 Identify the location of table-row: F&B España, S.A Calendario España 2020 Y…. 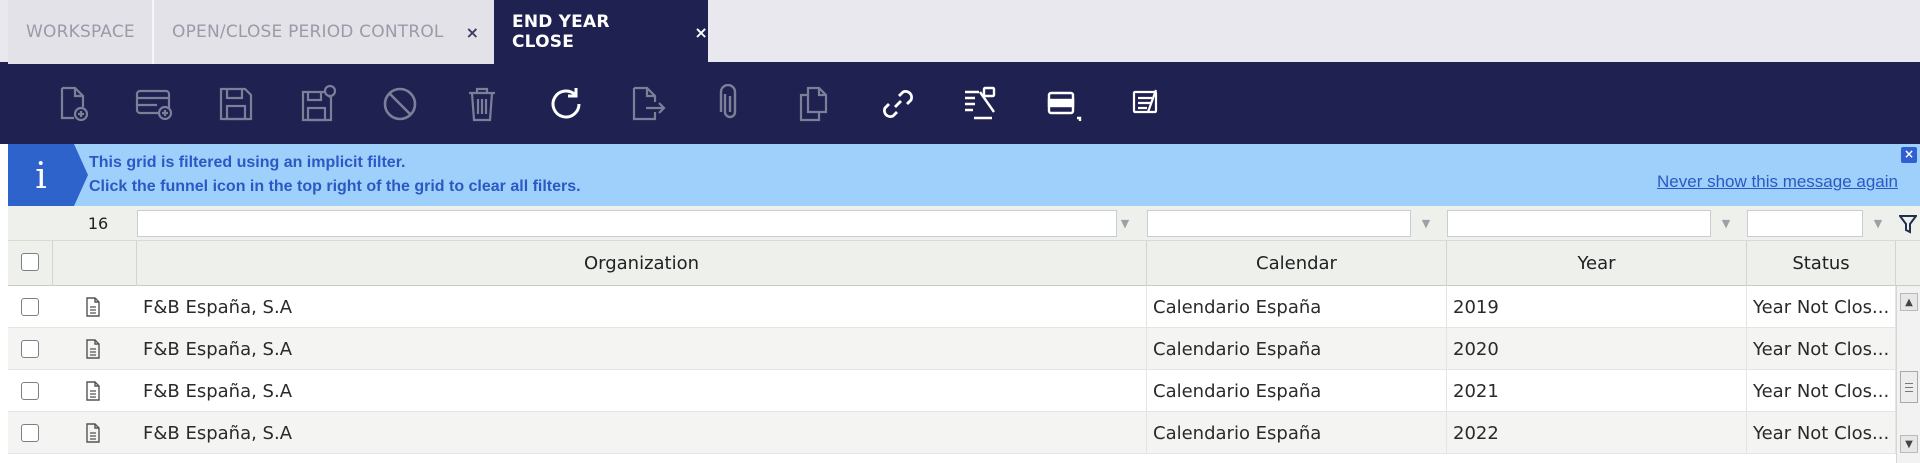
(952, 349).